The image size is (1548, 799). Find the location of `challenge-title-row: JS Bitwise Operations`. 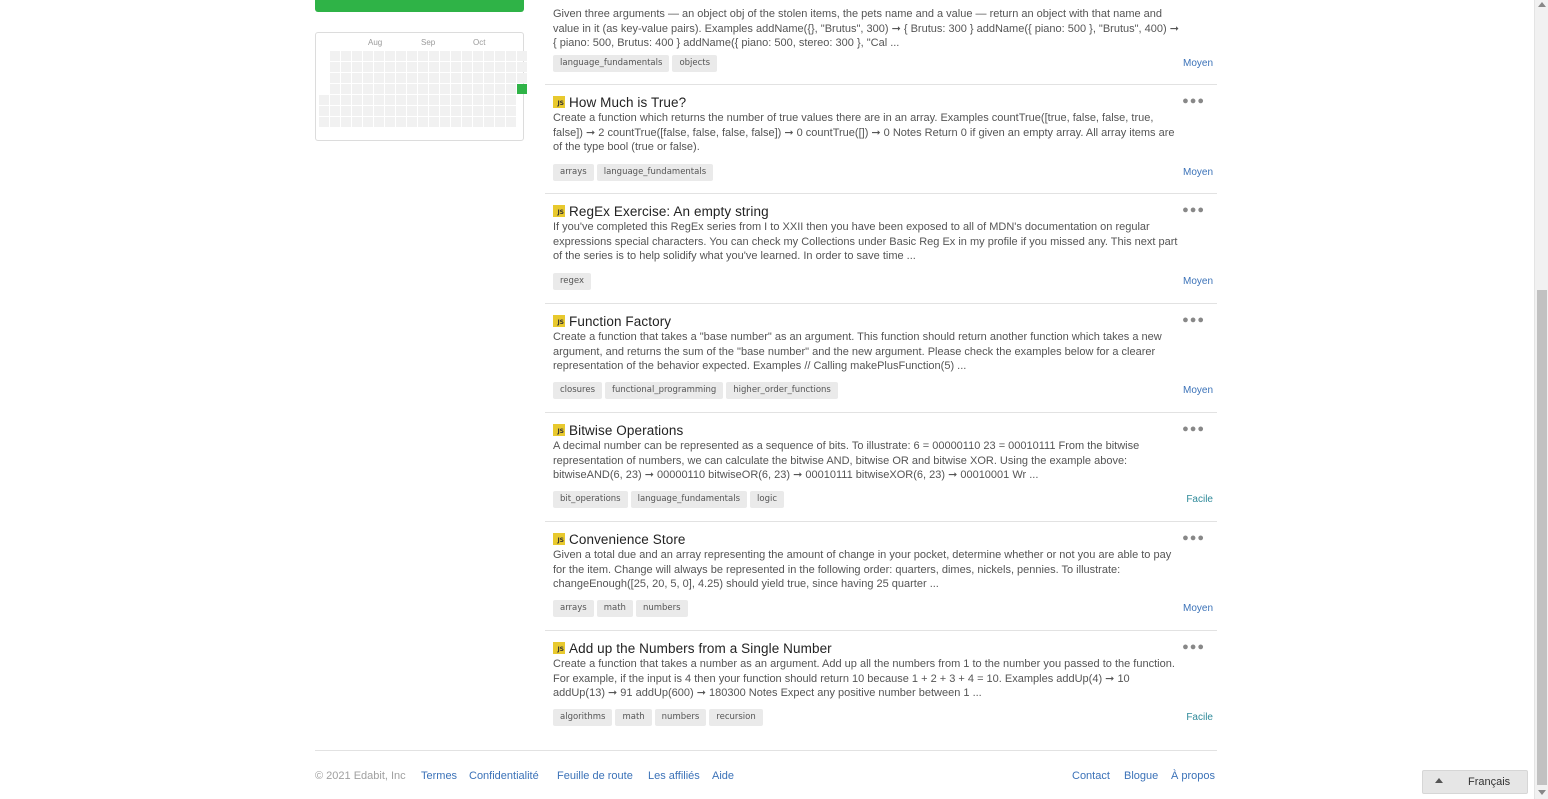

challenge-title-row: JS Bitwise Operations is located at coordinates (618, 430).